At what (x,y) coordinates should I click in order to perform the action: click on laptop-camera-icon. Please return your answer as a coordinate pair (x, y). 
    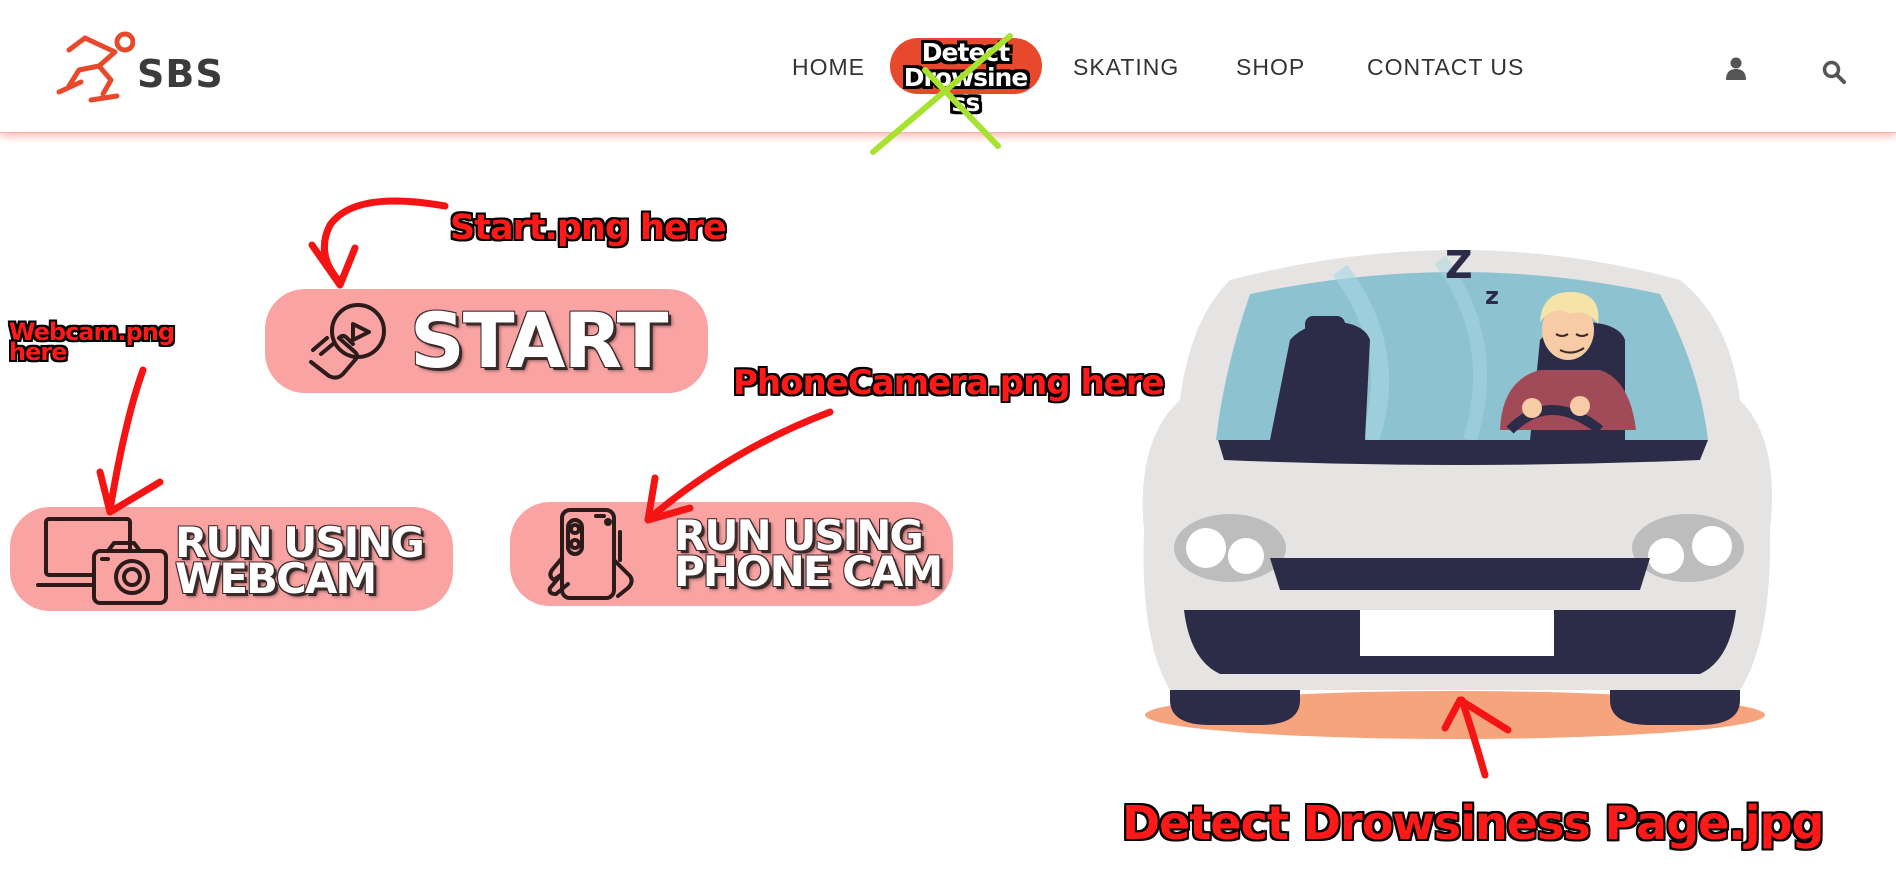
    Looking at the image, I should click on (102, 561).